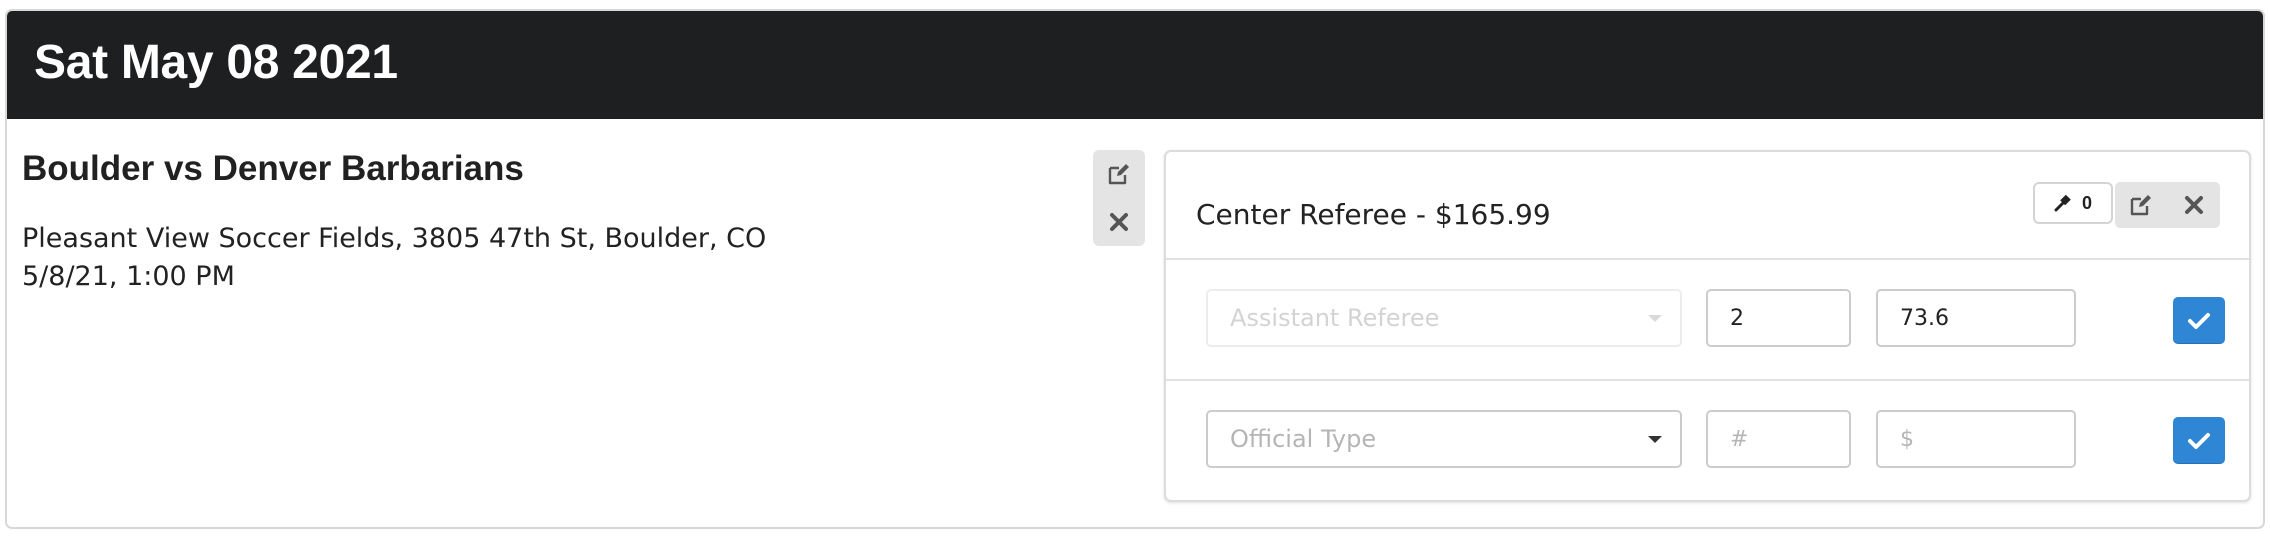 This screenshot has height=542, width=2270. I want to click on count-value: 2, so click(1737, 318).